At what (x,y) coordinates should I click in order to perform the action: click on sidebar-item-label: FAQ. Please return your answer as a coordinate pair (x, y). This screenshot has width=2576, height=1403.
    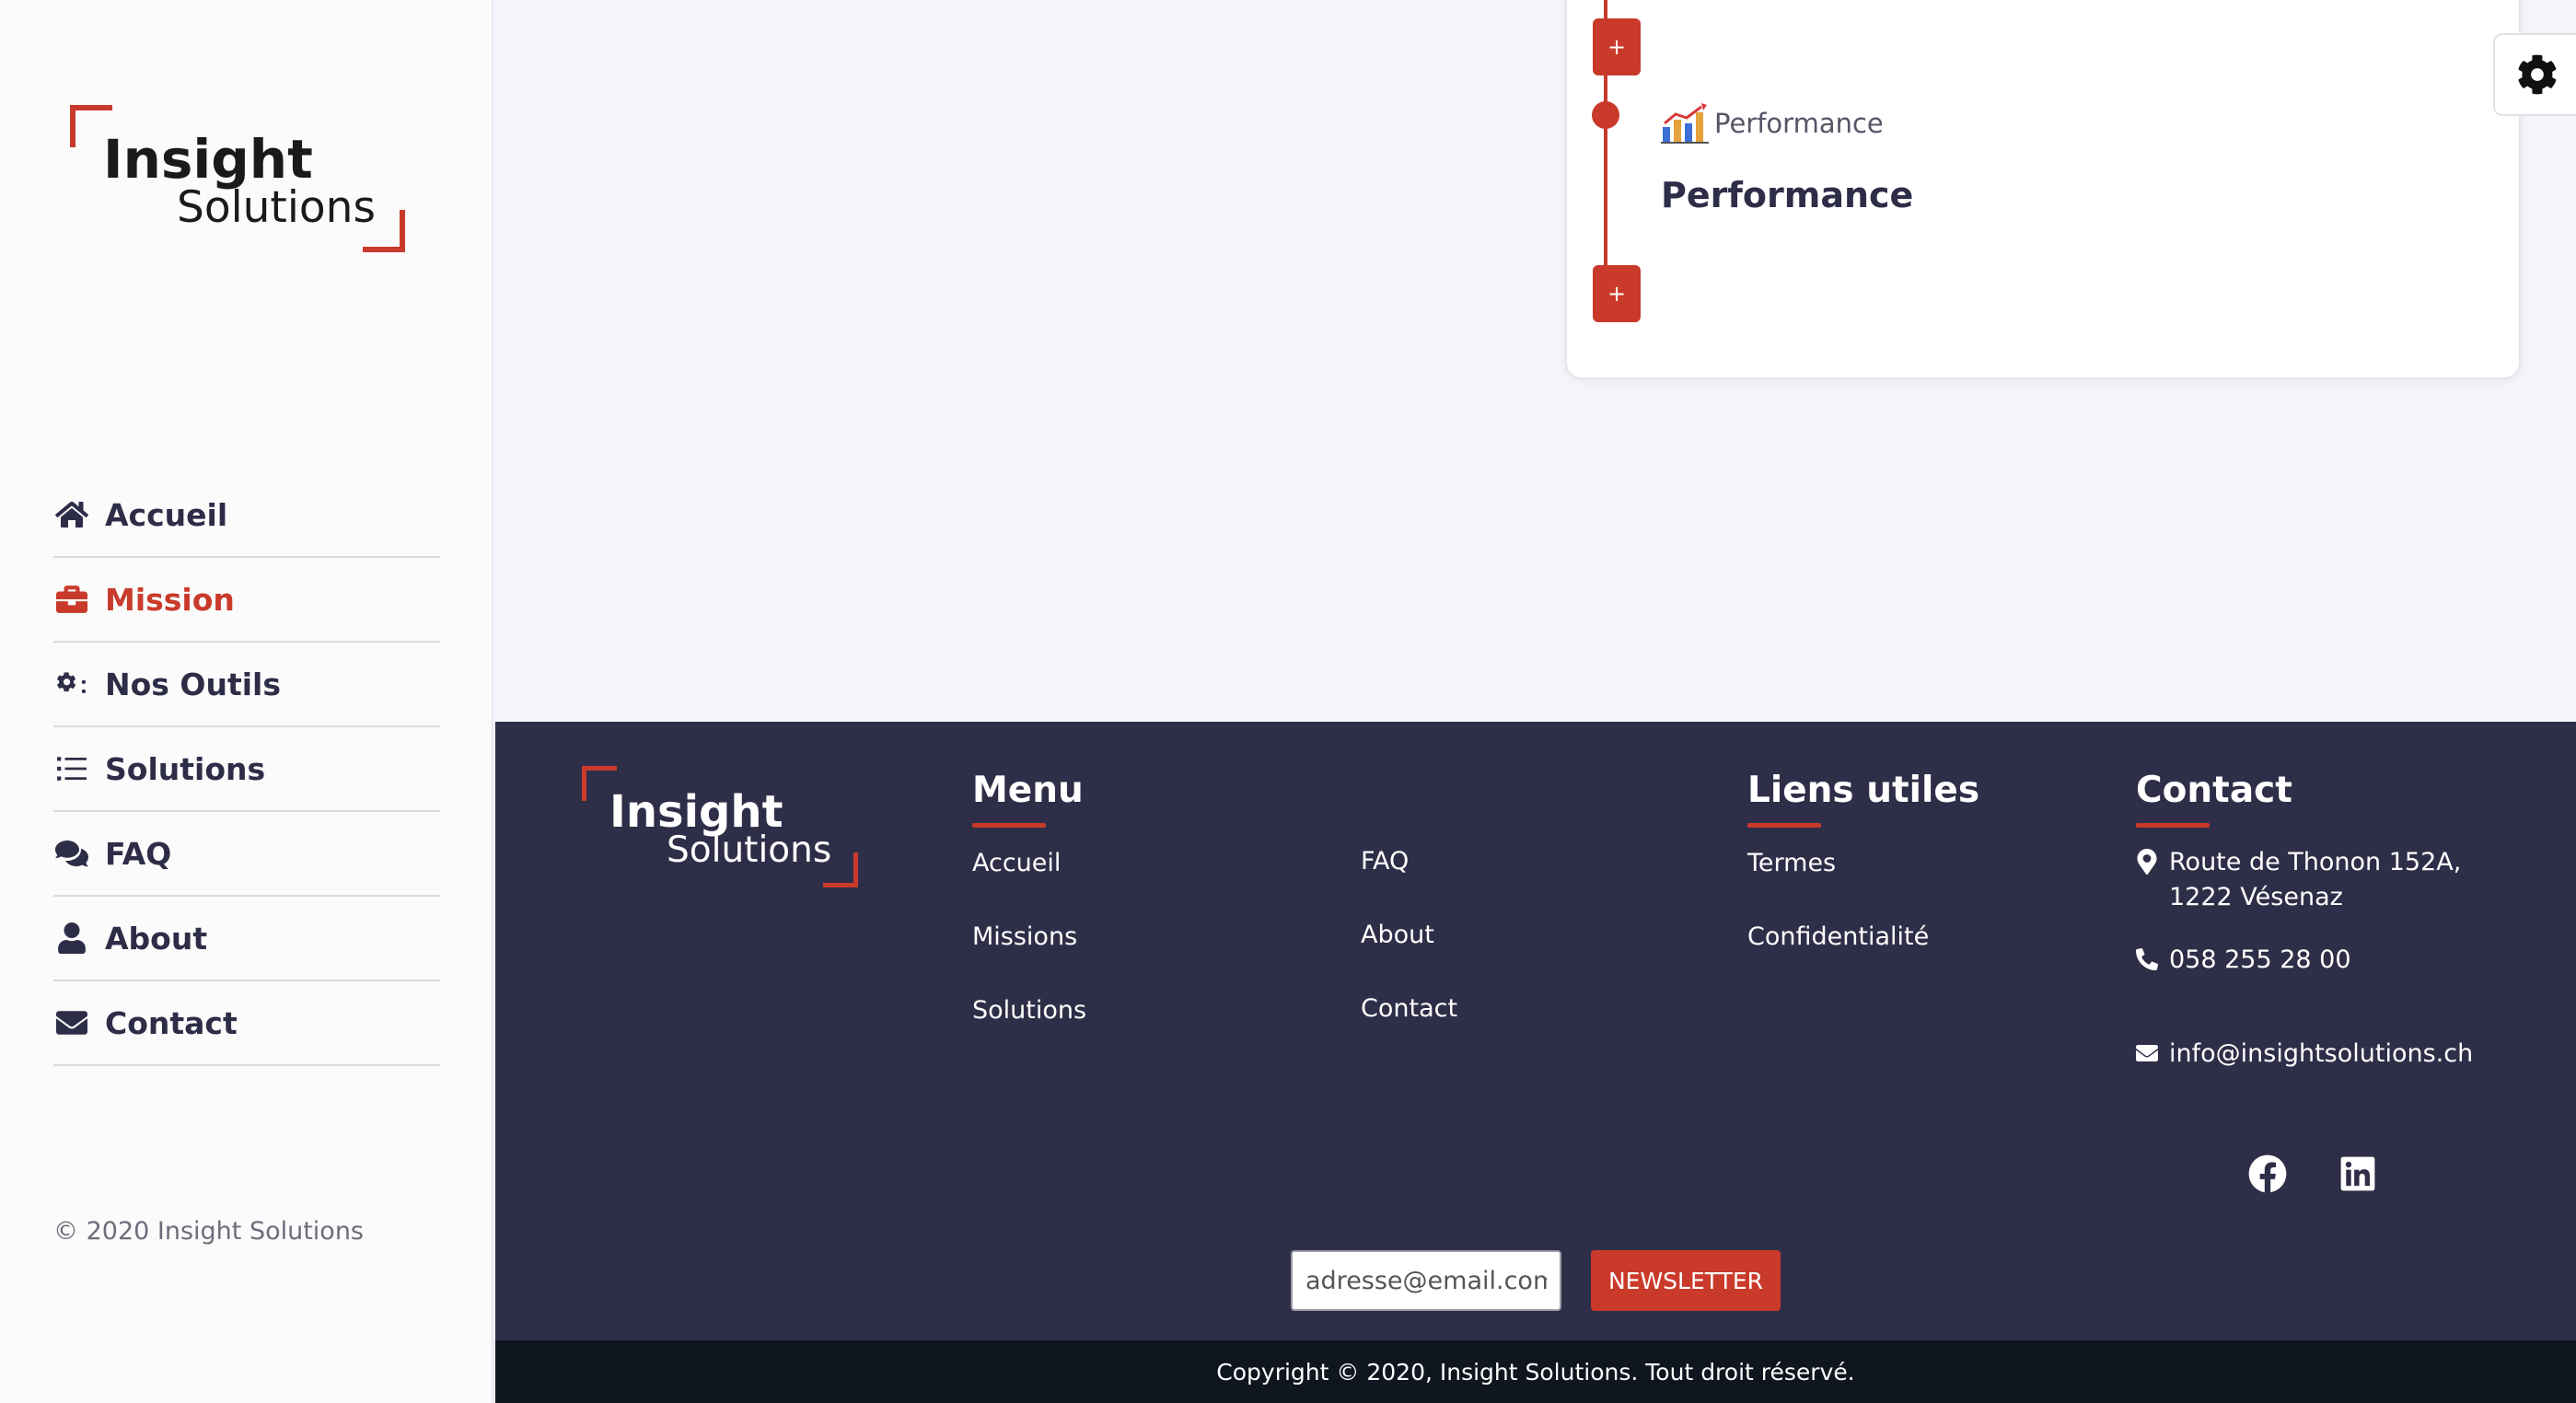
    Looking at the image, I should click on (138, 853).